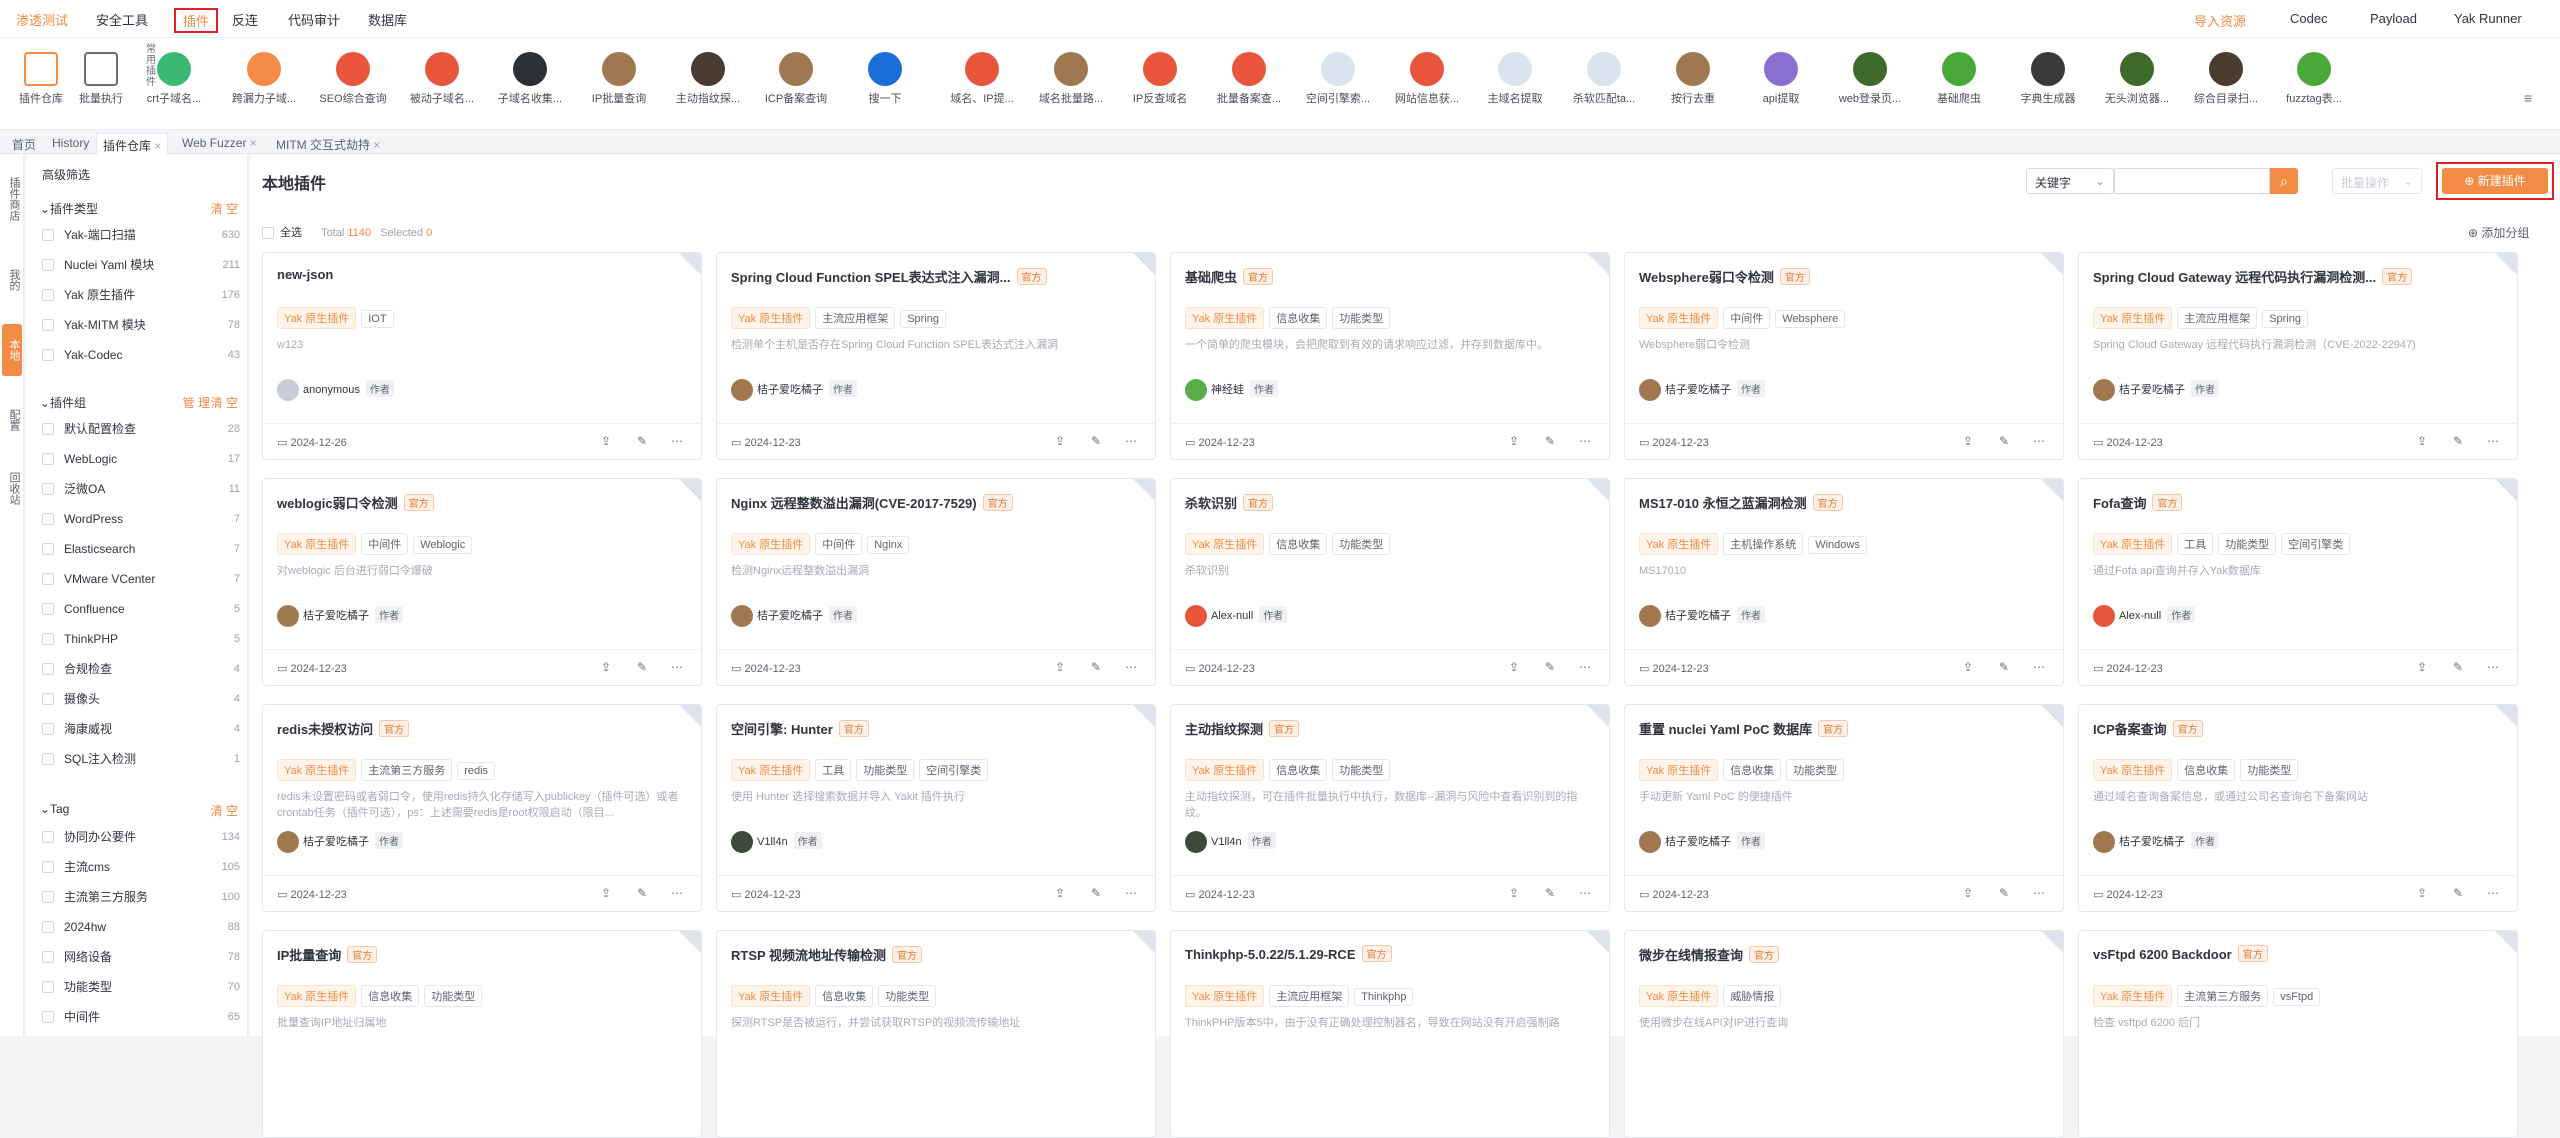  Describe the element at coordinates (196, 20) in the screenshot. I see `nav-item-2: 插件` at that location.